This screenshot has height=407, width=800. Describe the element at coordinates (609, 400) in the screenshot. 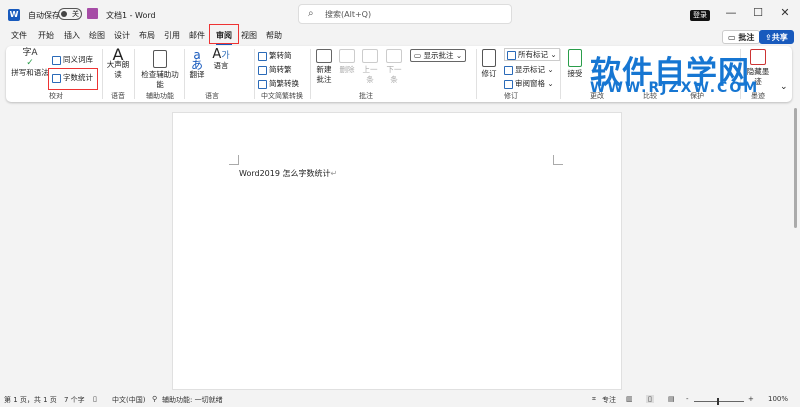

I see `focus-button: 专注` at that location.